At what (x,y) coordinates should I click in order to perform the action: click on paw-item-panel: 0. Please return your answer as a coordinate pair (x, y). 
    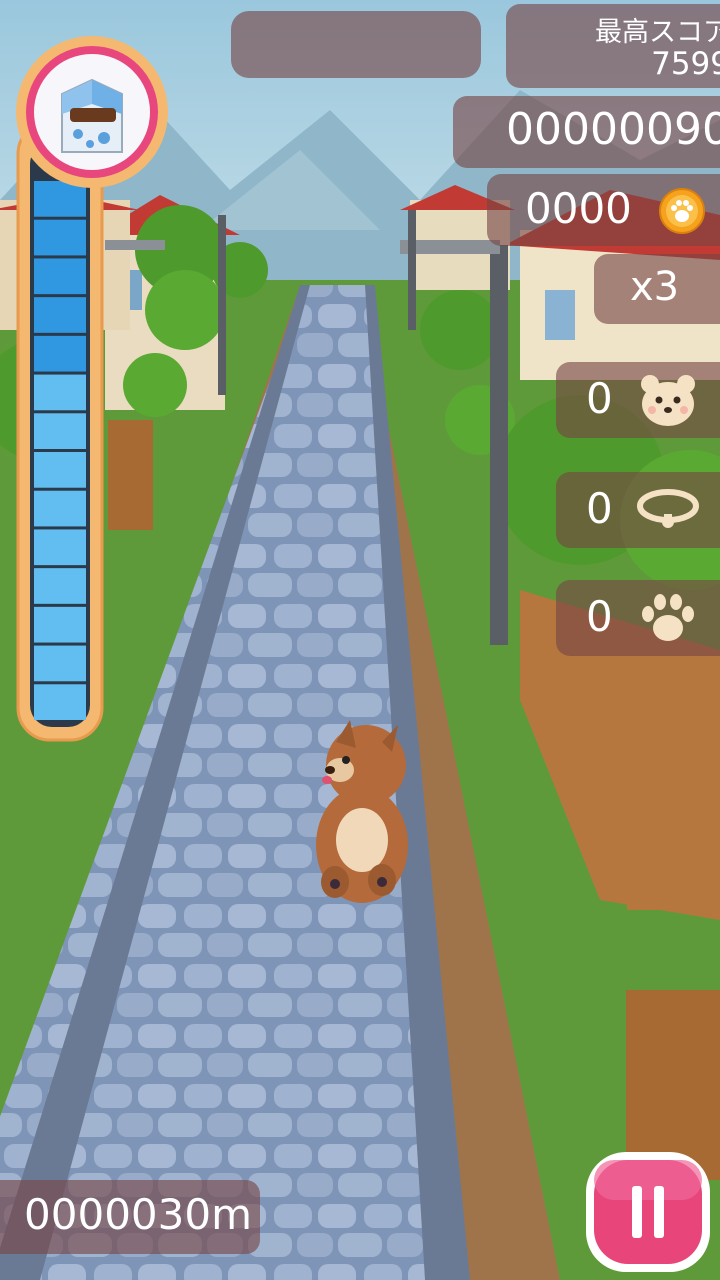
    Looking at the image, I should click on (638, 618).